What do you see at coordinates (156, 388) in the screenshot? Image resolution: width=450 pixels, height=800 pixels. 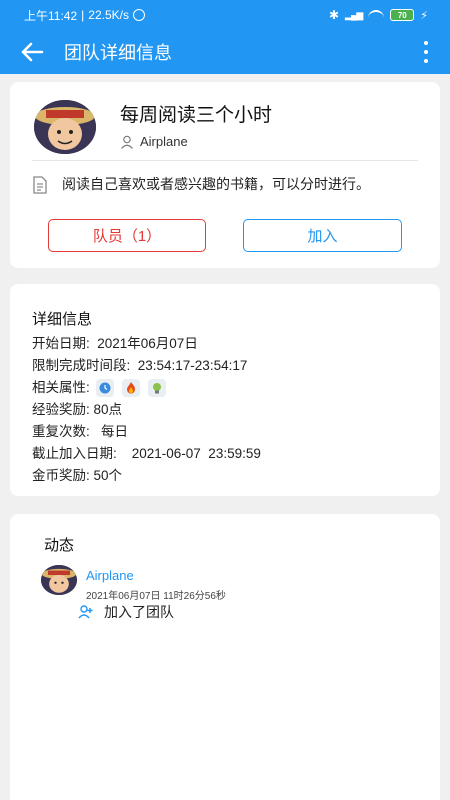 I see `bulb-icon` at bounding box center [156, 388].